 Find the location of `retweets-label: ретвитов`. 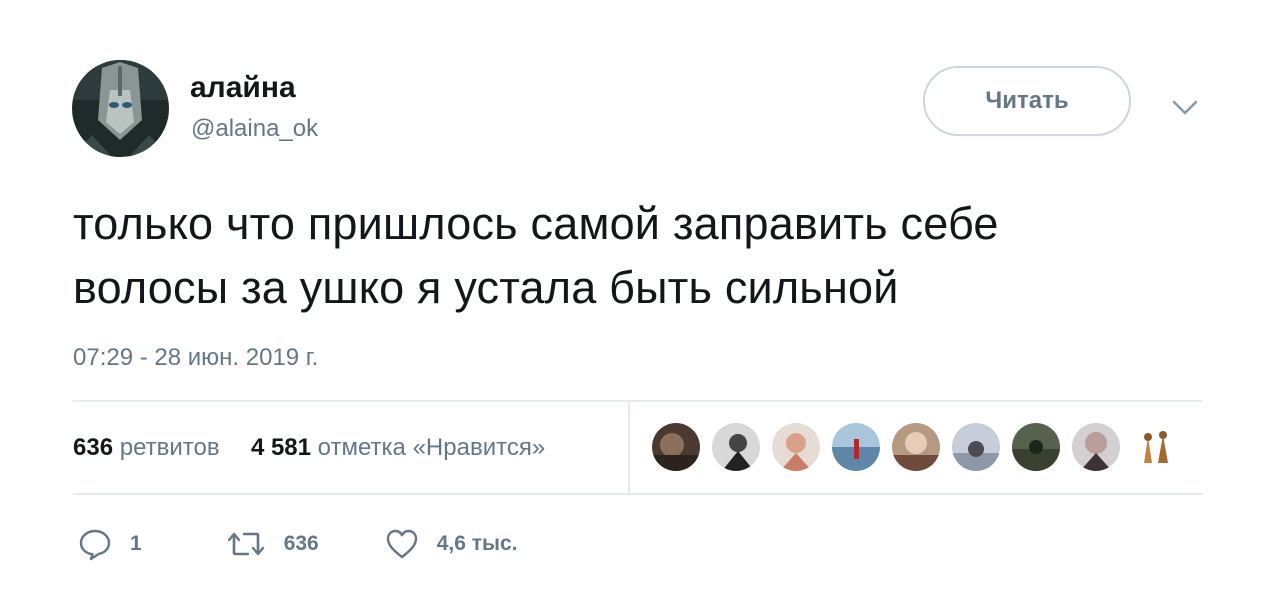

retweets-label: ретвитов is located at coordinates (169, 447).